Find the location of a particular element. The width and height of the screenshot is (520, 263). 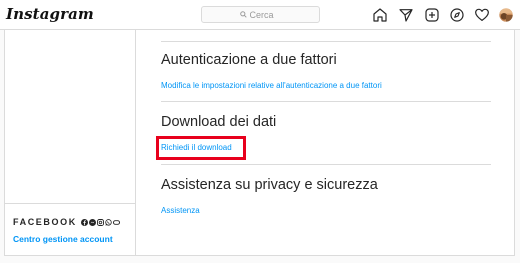

help-link: Assistenza is located at coordinates (180, 210).